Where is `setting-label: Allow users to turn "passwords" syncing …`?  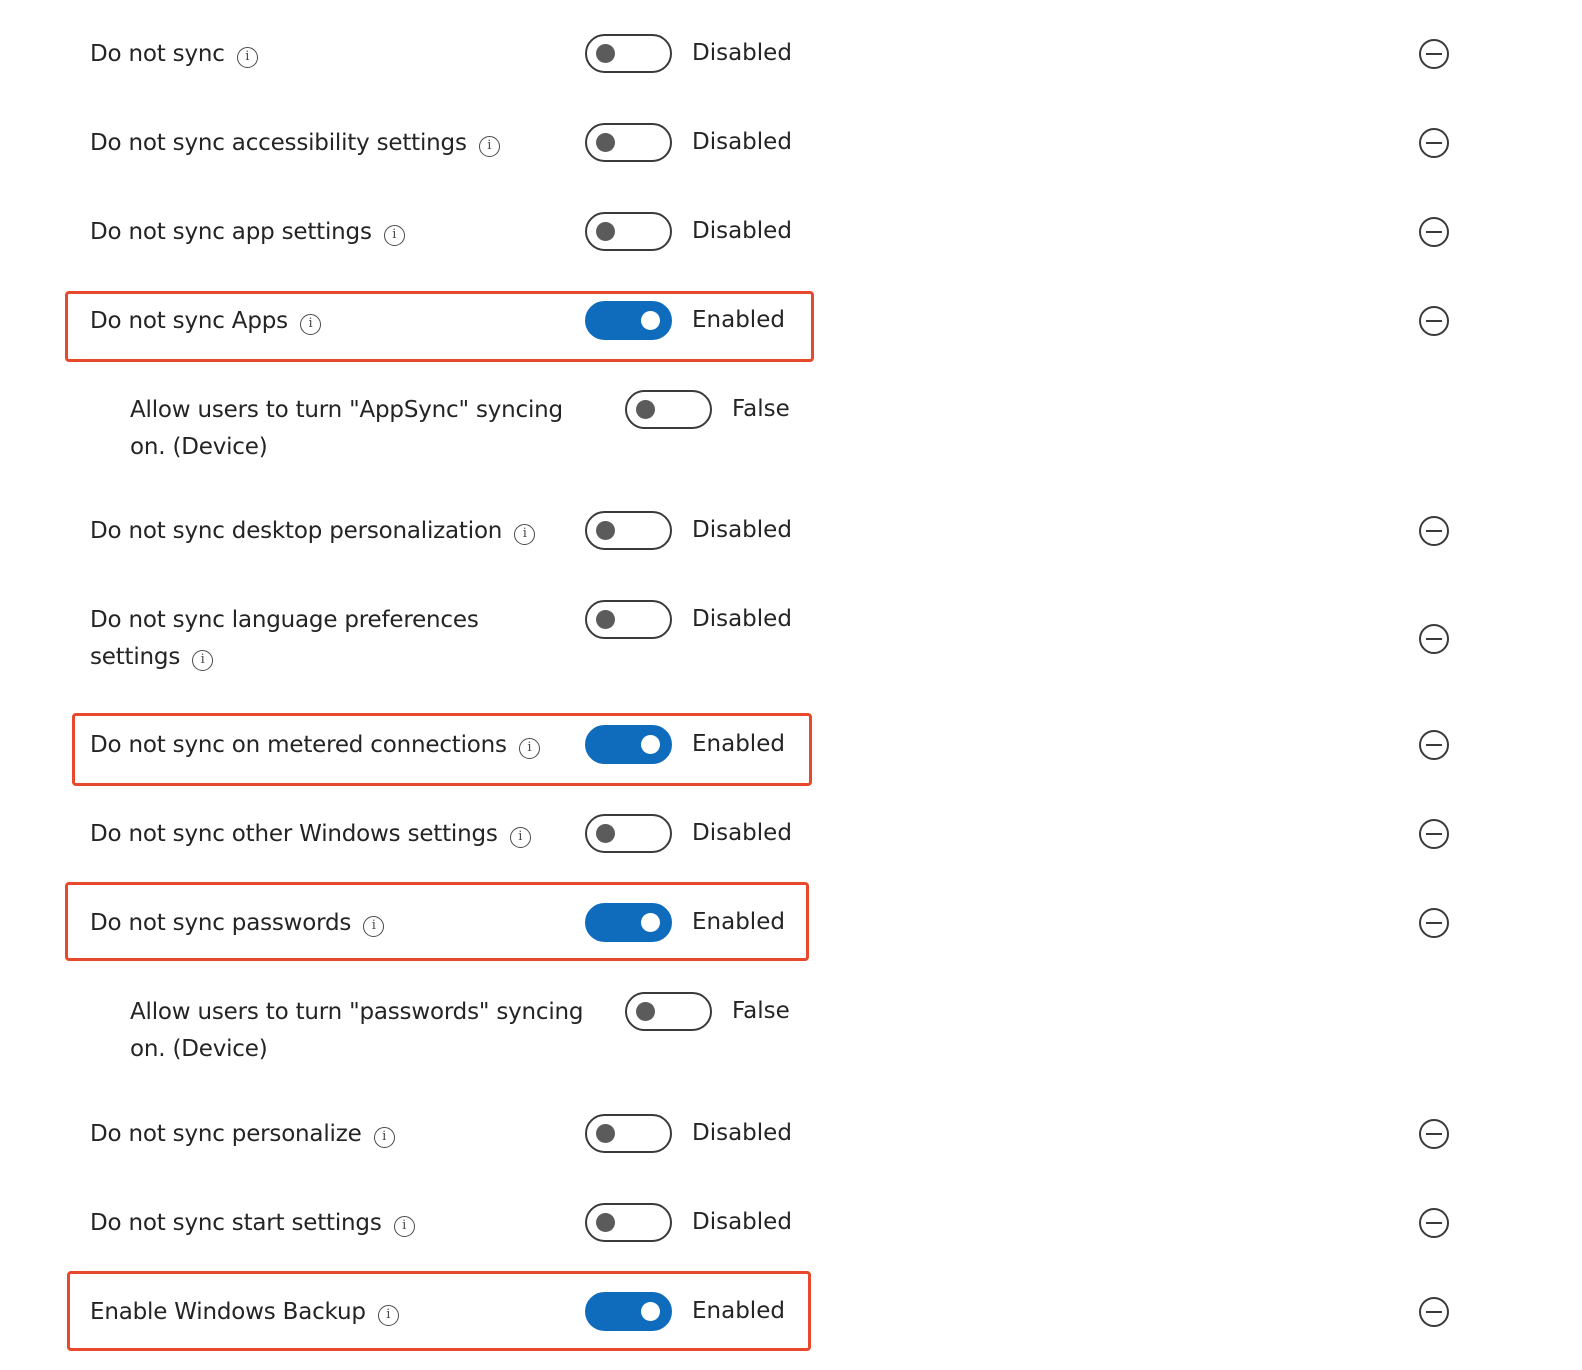 setting-label: Allow users to turn "passwords" syncing … is located at coordinates (357, 1030).